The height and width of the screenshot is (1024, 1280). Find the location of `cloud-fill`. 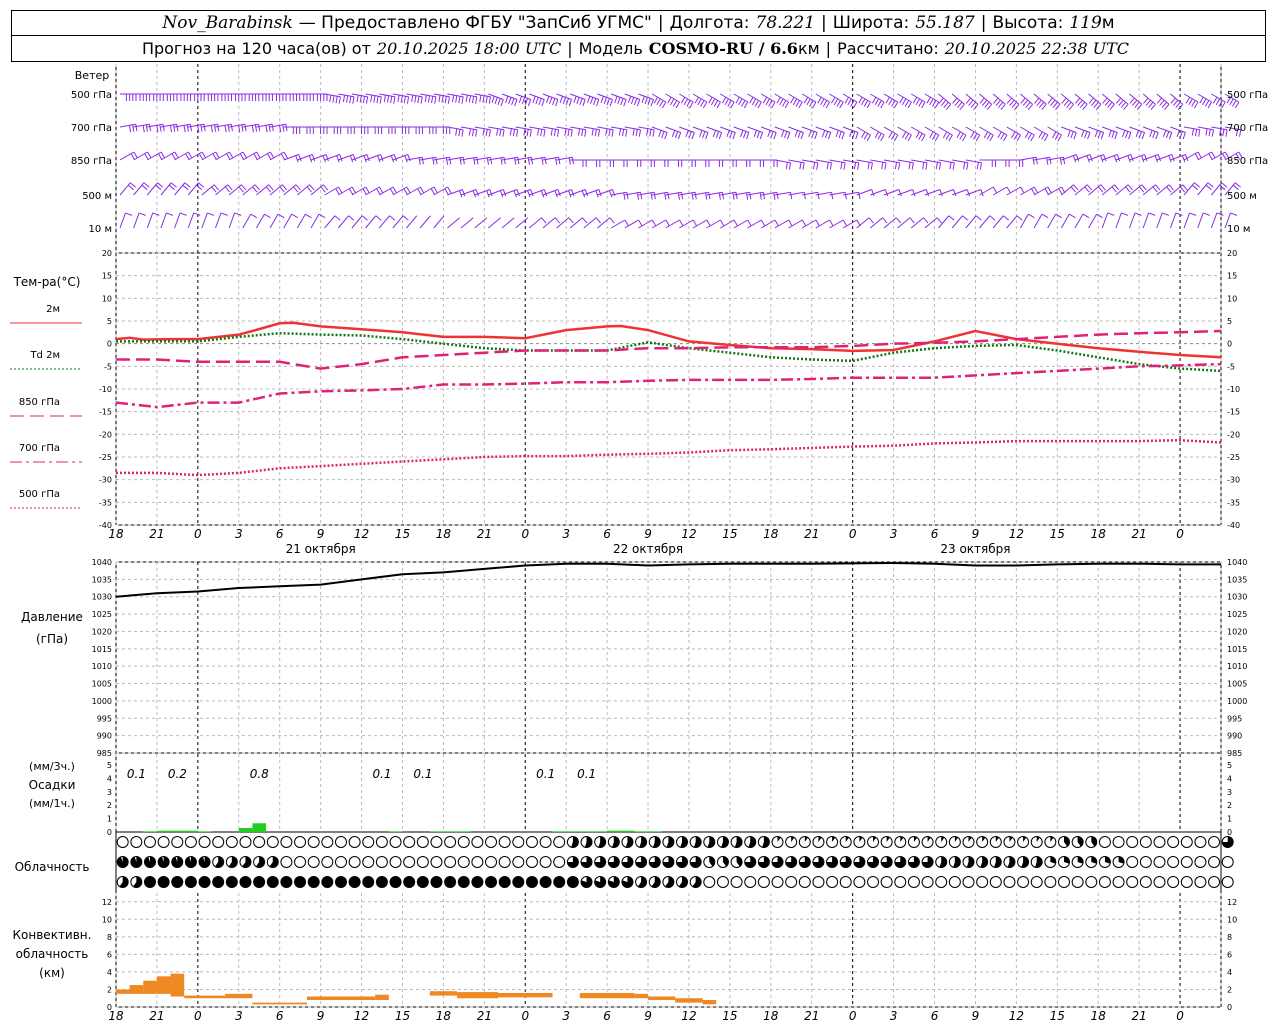

cloud-fill is located at coordinates (245, 882).